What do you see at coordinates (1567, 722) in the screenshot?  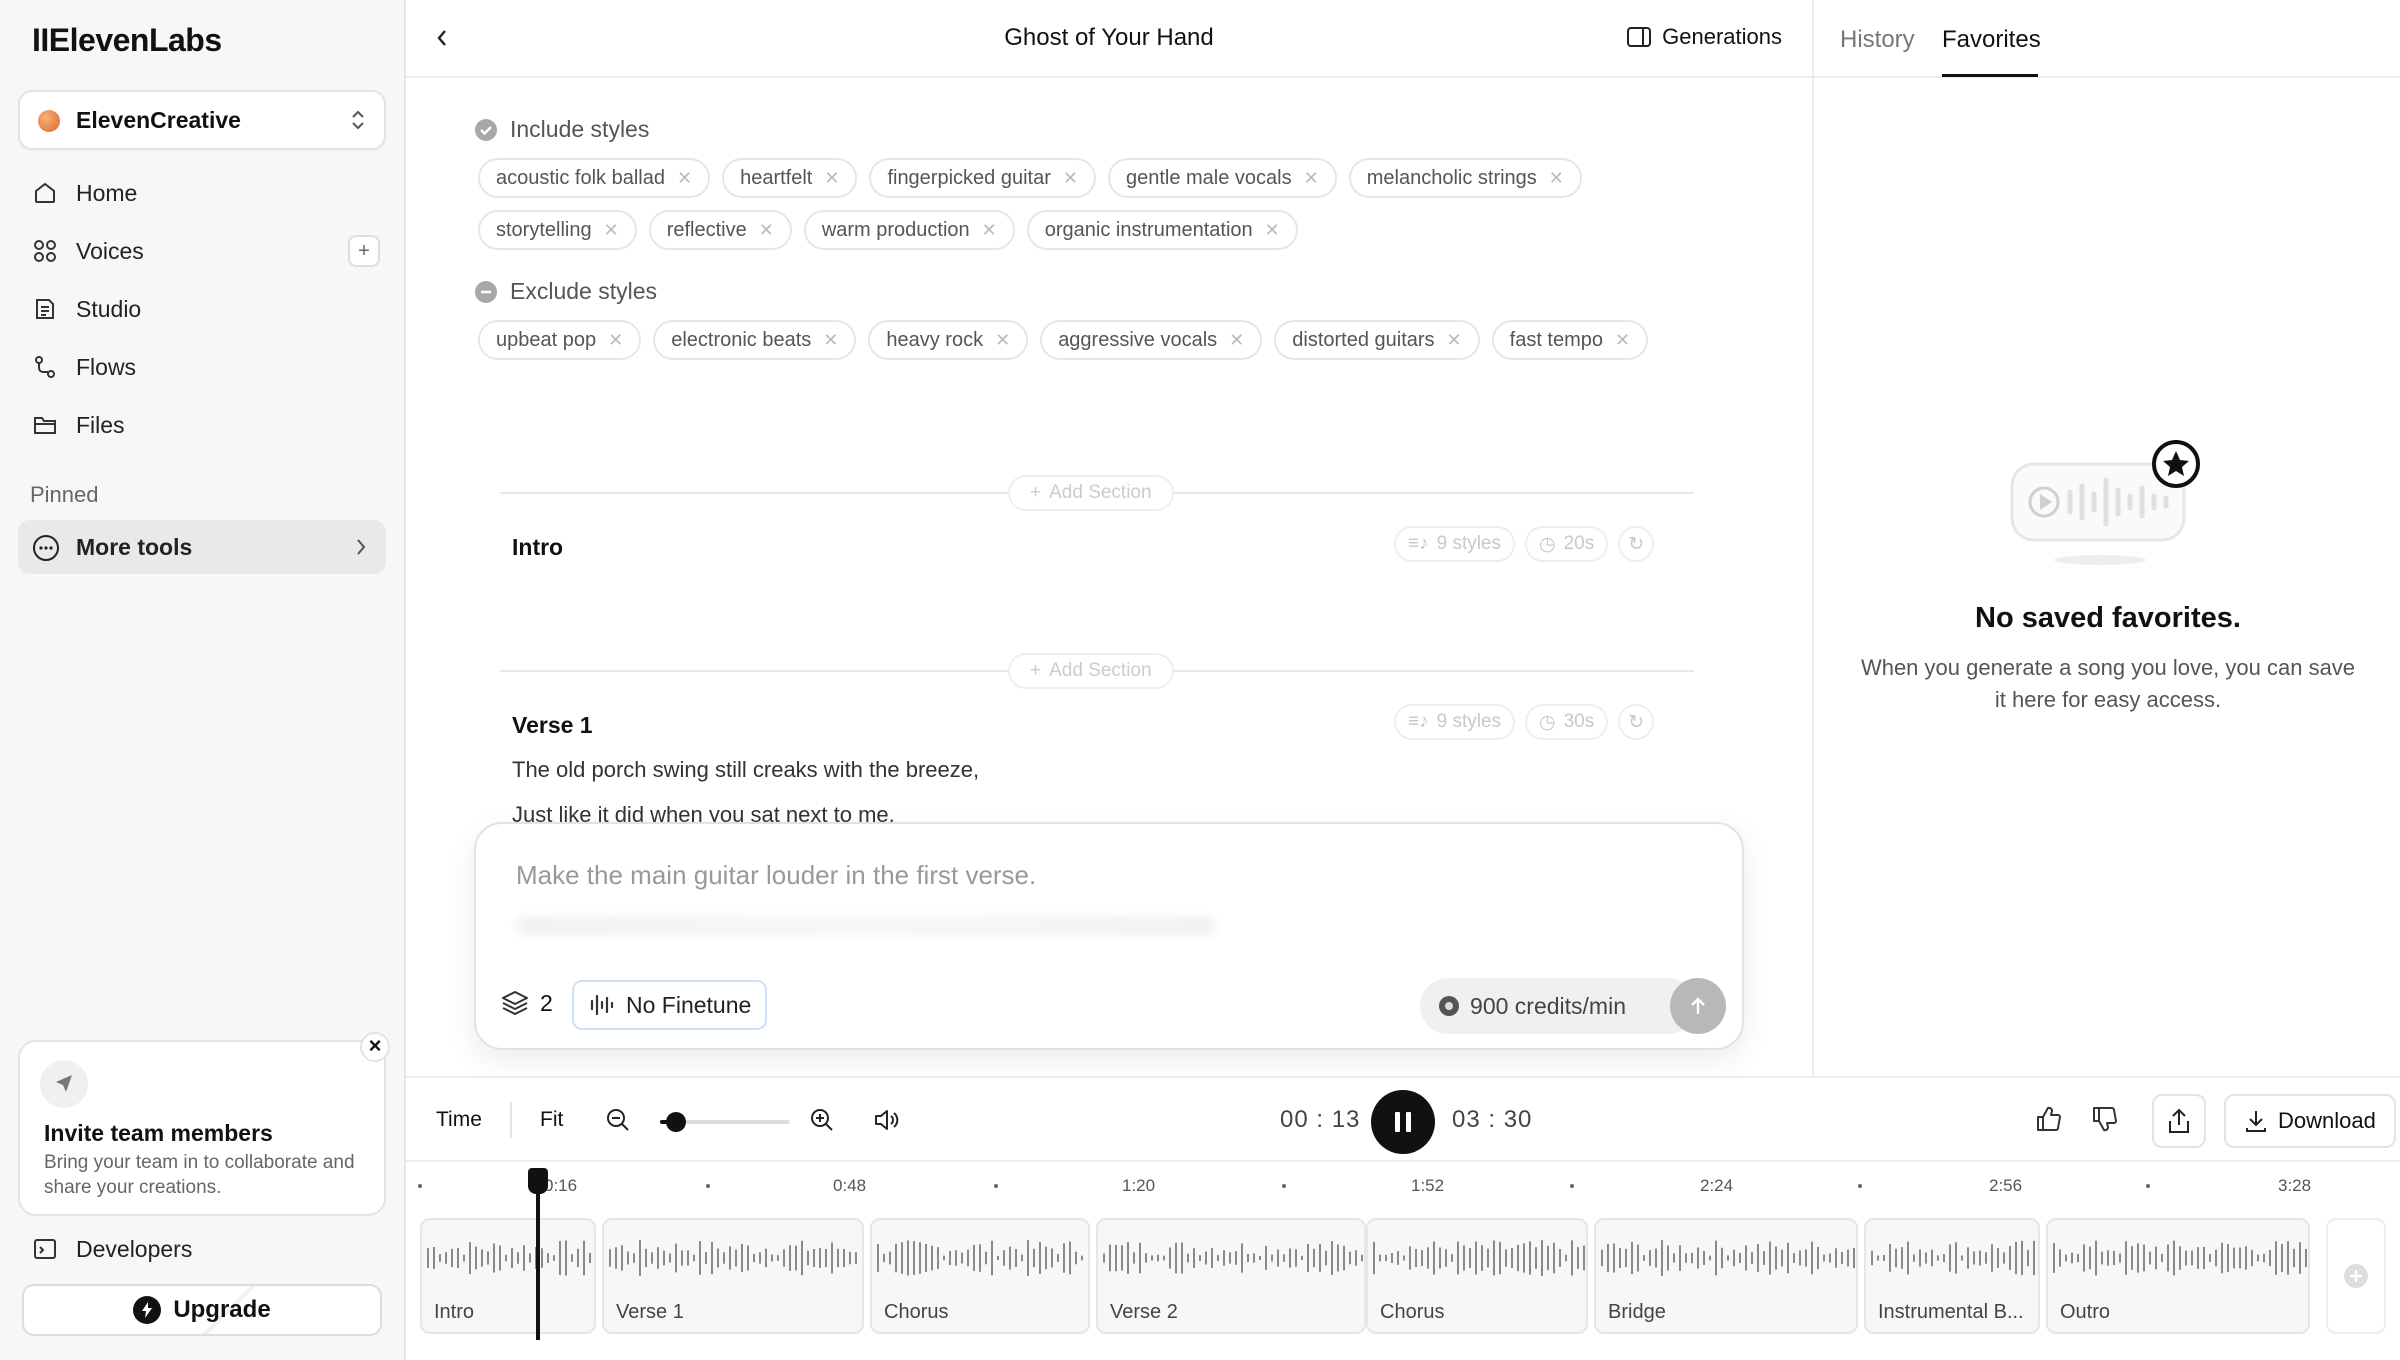 I see `section-duration-chip: ◷ 30s` at bounding box center [1567, 722].